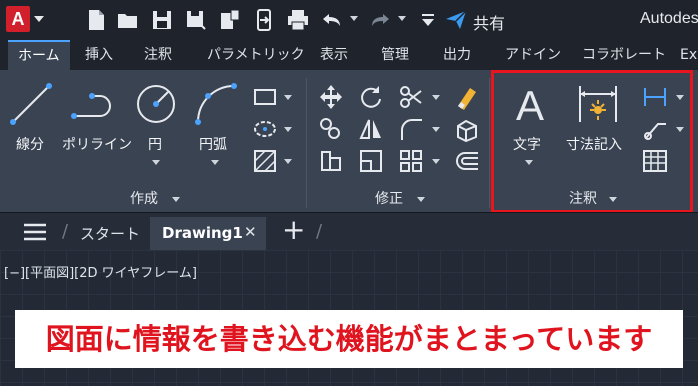 This screenshot has width=698, height=386. What do you see at coordinates (354, 18) in the screenshot?
I see `undo-dropdown-icon` at bounding box center [354, 18].